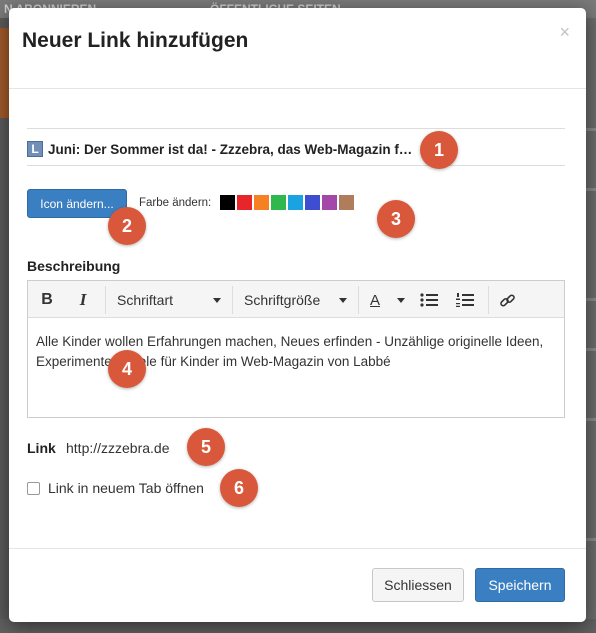  Describe the element at coordinates (175, 203) in the screenshot. I see `change-color-label: Farbe ändern:` at that location.